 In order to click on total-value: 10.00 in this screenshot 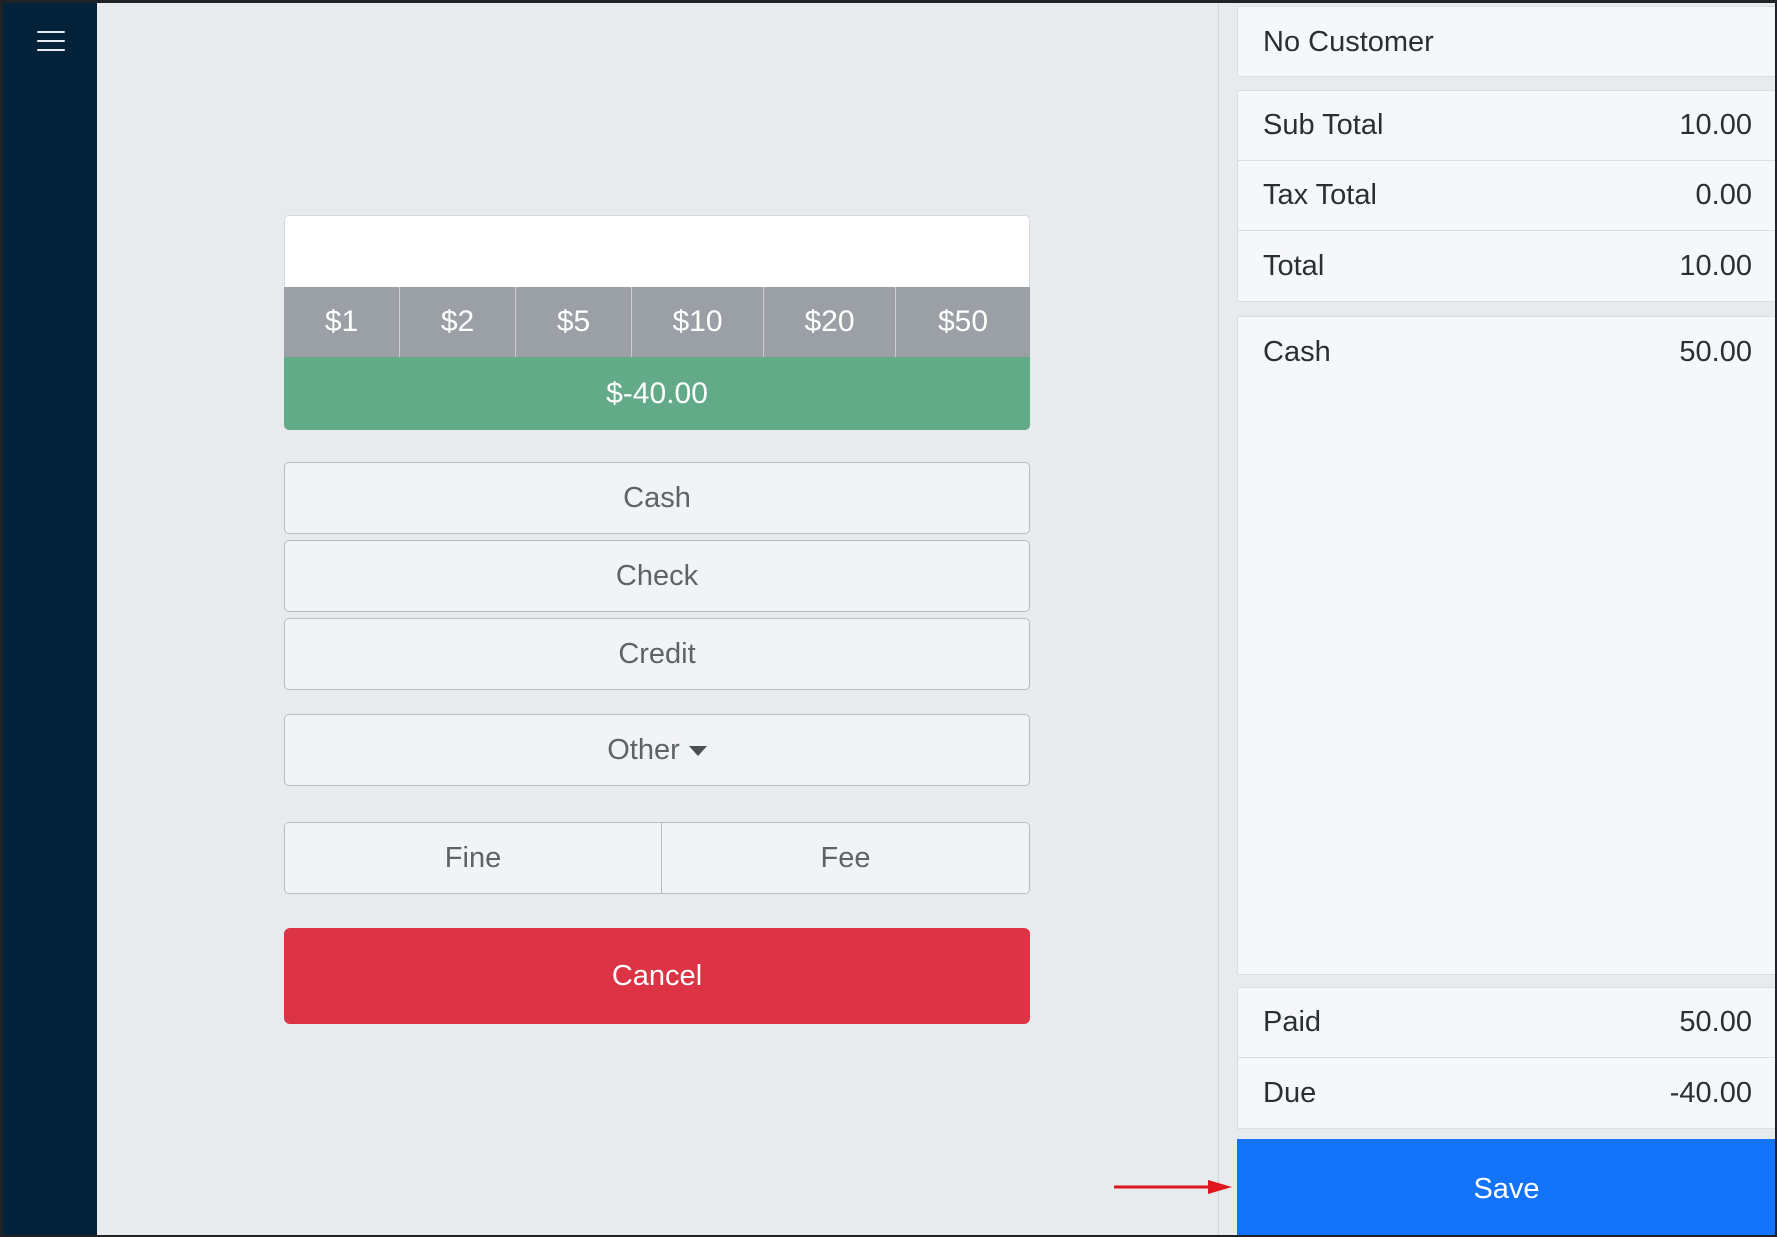, I will do `click(1715, 265)`.